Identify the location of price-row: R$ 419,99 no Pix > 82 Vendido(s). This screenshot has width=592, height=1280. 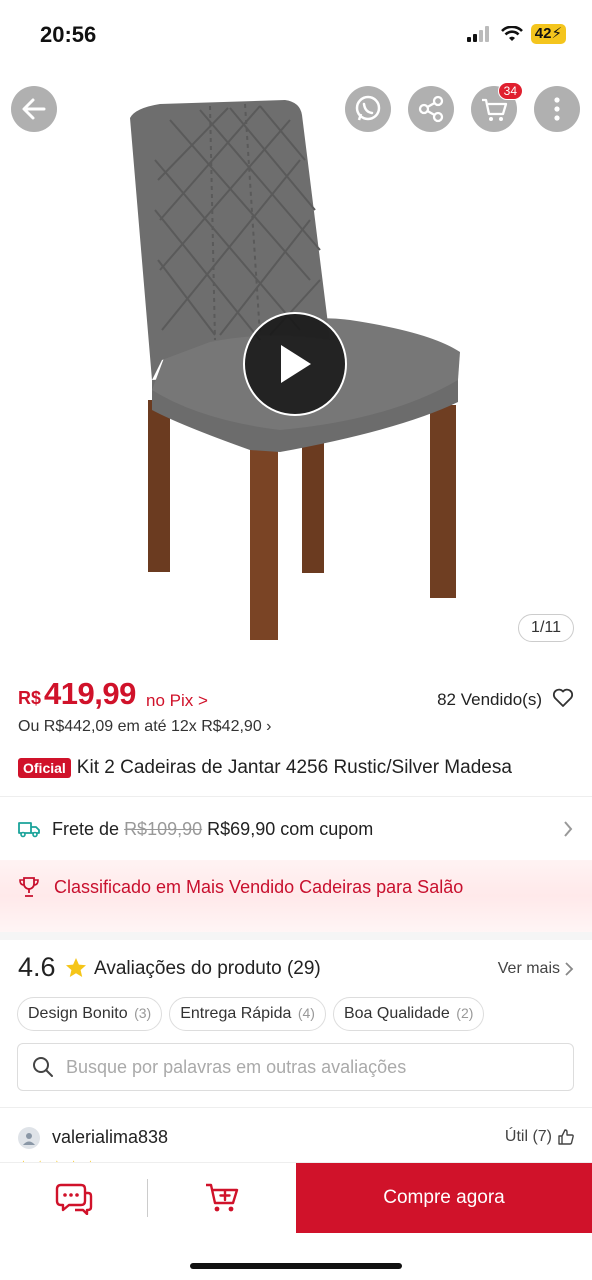
(296, 696).